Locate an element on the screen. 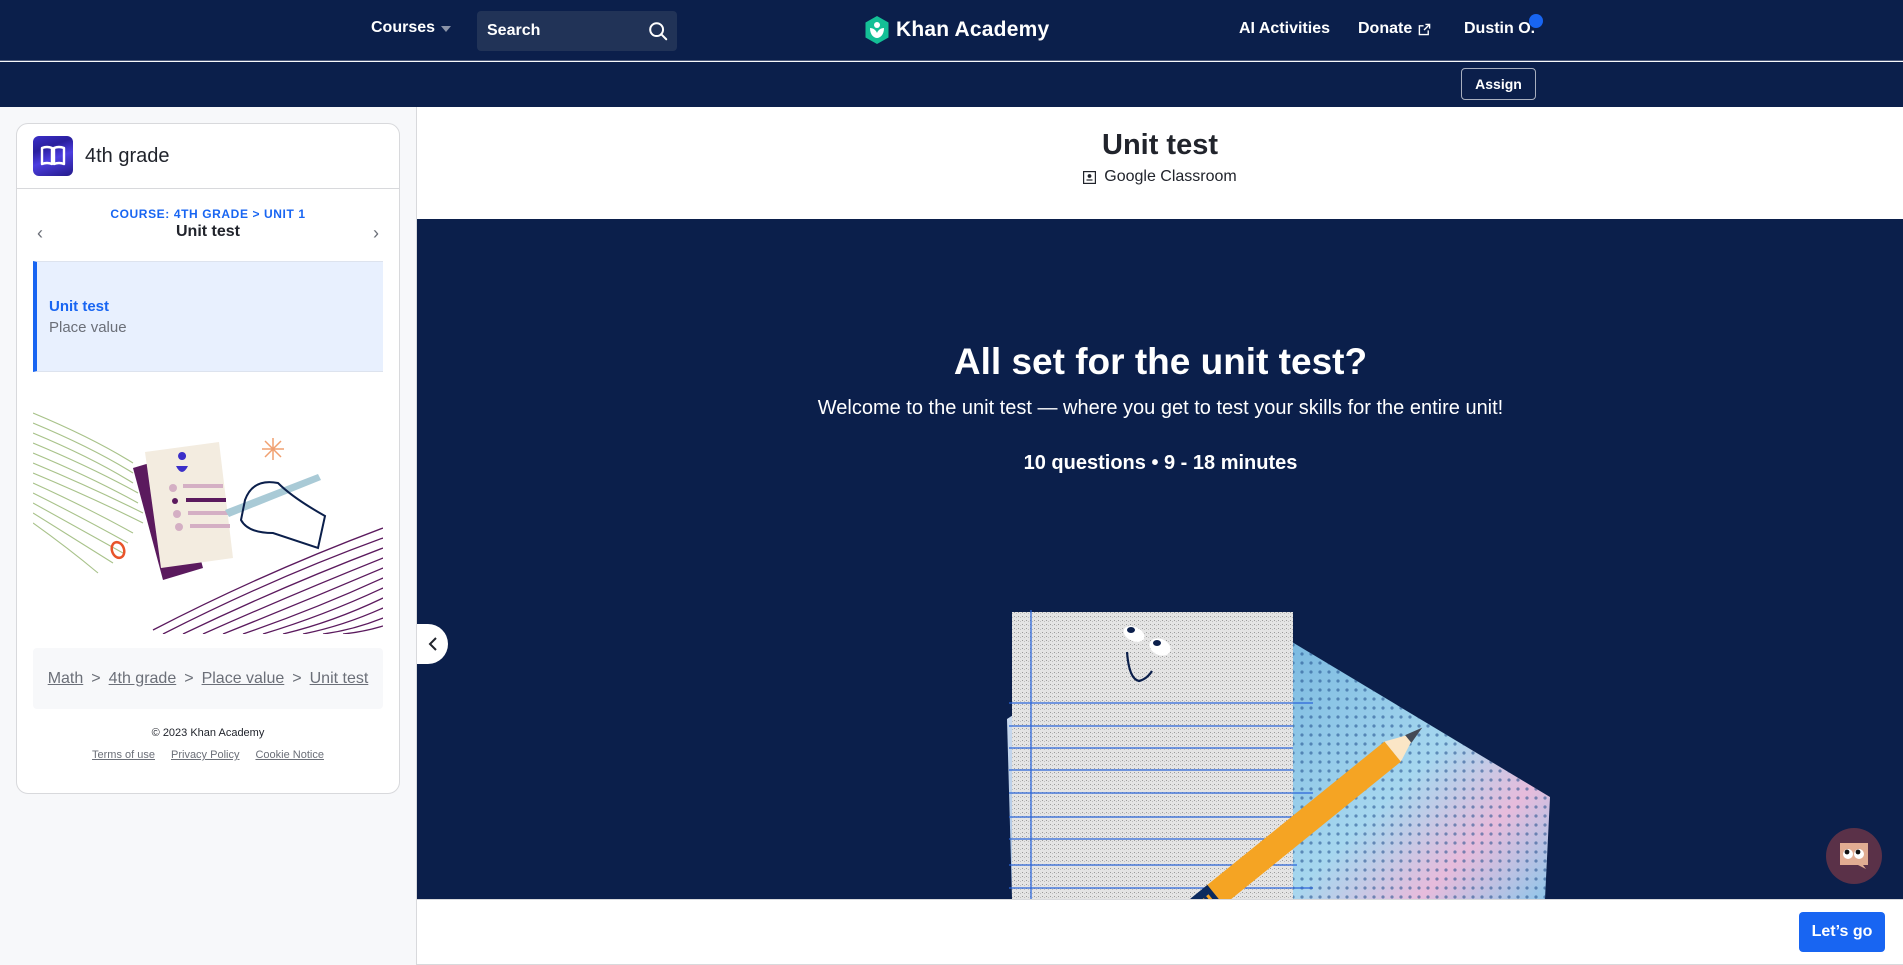  course-header: 4th grade is located at coordinates (208, 156).